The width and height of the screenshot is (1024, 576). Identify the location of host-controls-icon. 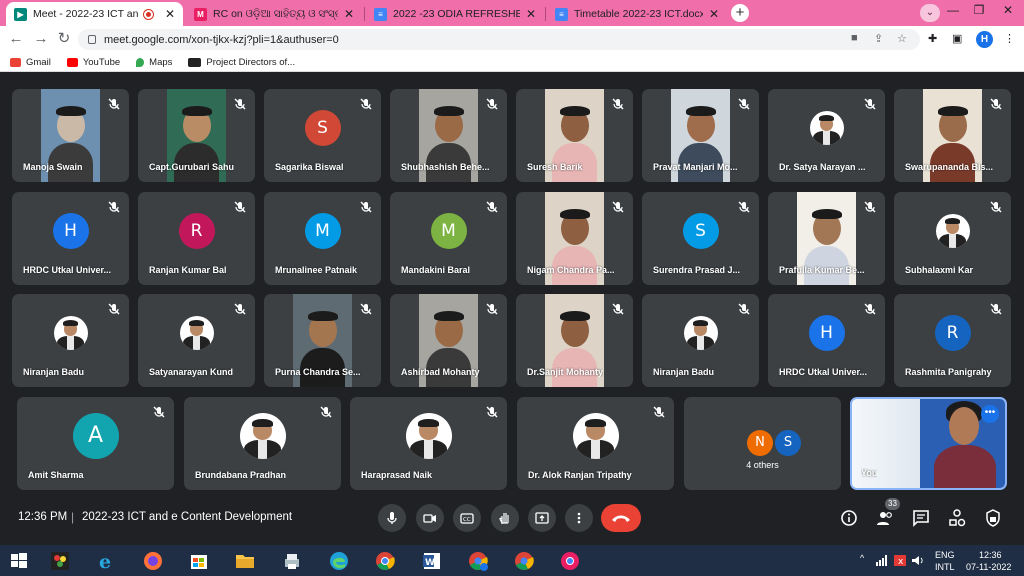
(993, 518).